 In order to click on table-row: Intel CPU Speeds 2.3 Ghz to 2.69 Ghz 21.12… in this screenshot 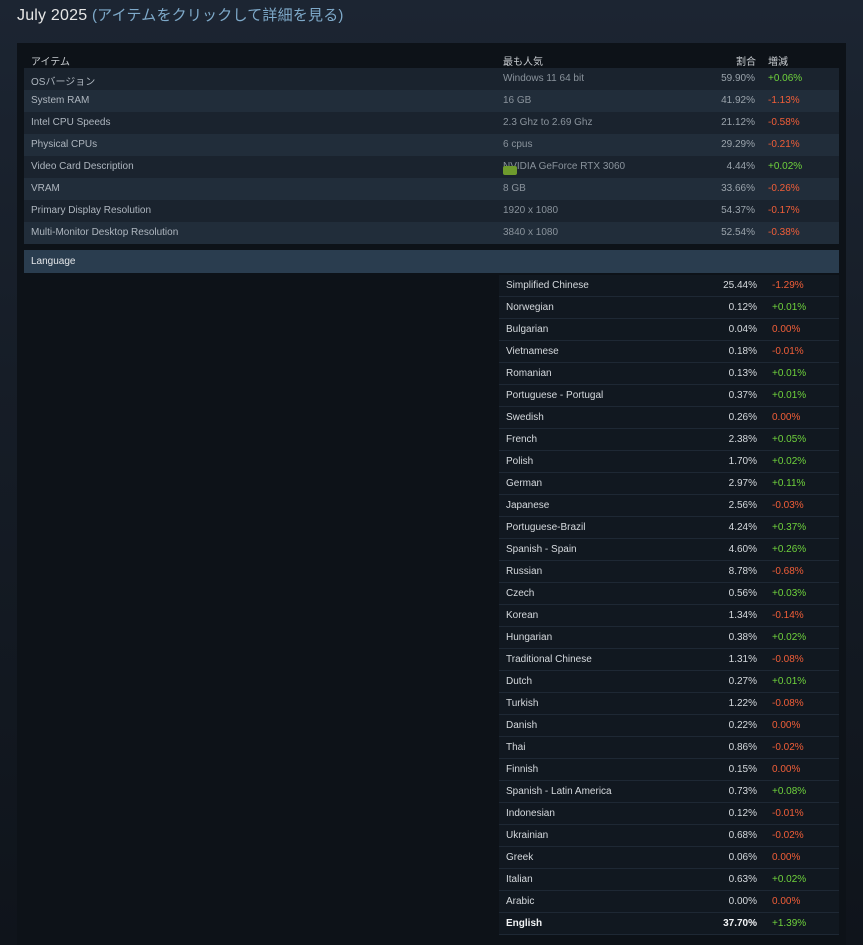, I will do `click(431, 123)`.